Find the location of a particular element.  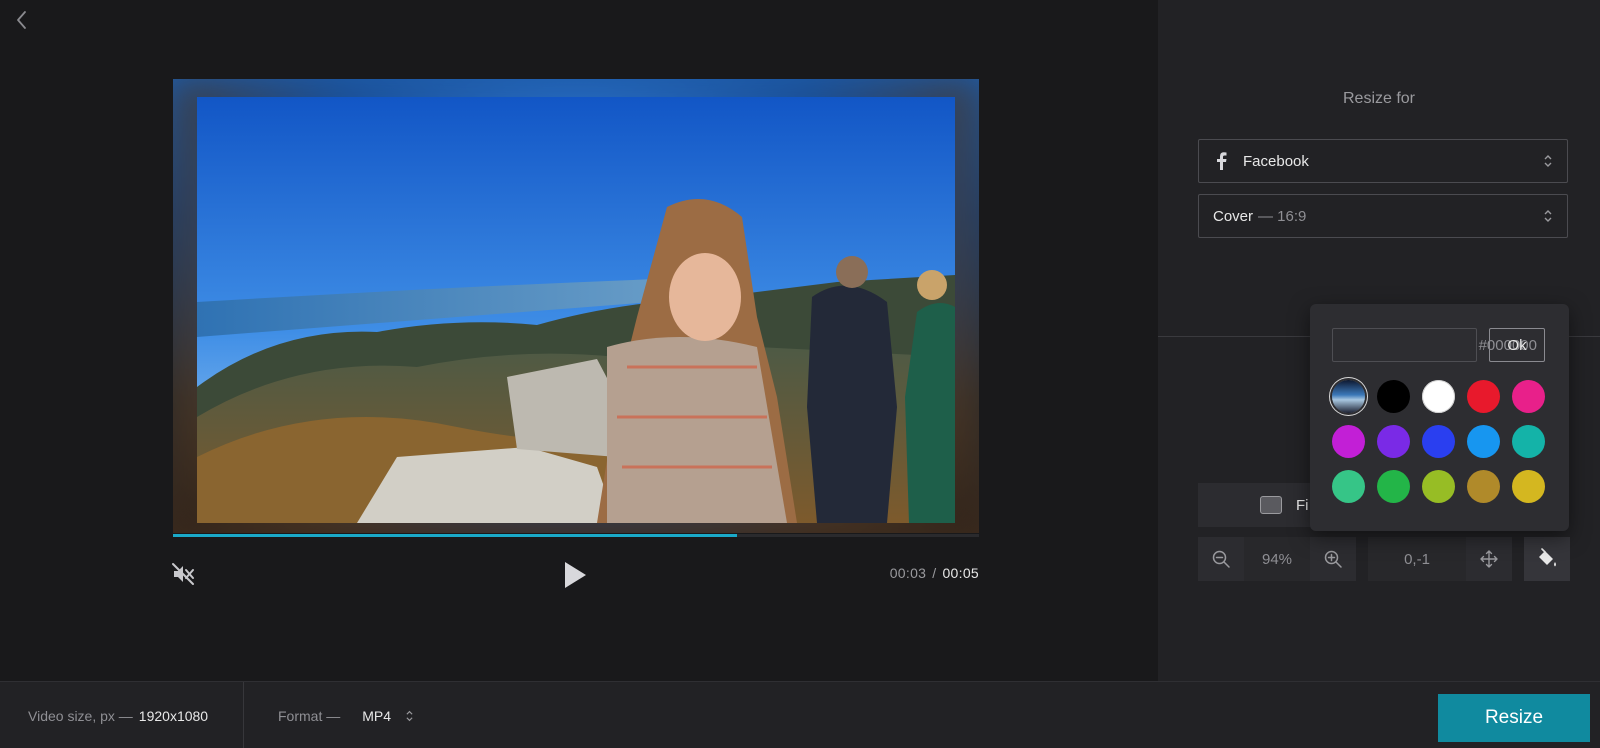

zoom-out-icon is located at coordinates (1221, 559).